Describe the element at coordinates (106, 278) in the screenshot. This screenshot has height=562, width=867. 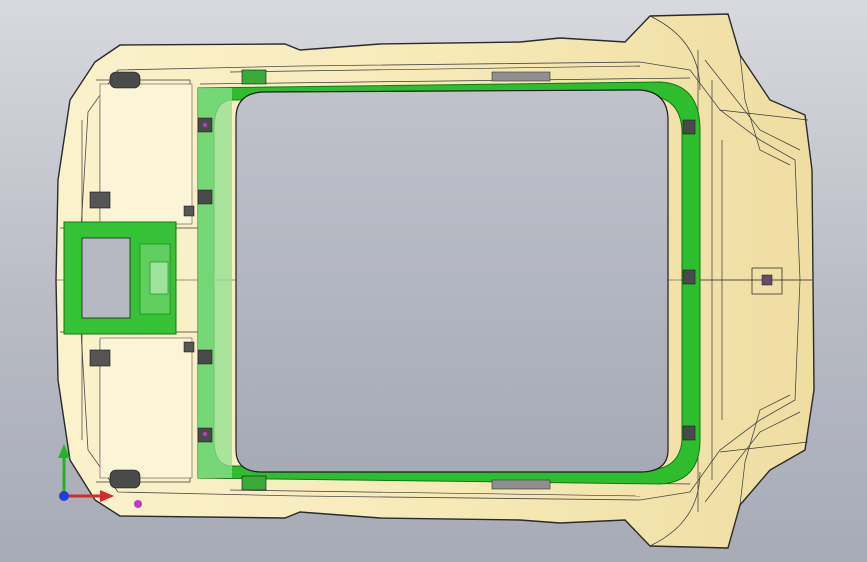
I see `overhead-console-opening` at that location.